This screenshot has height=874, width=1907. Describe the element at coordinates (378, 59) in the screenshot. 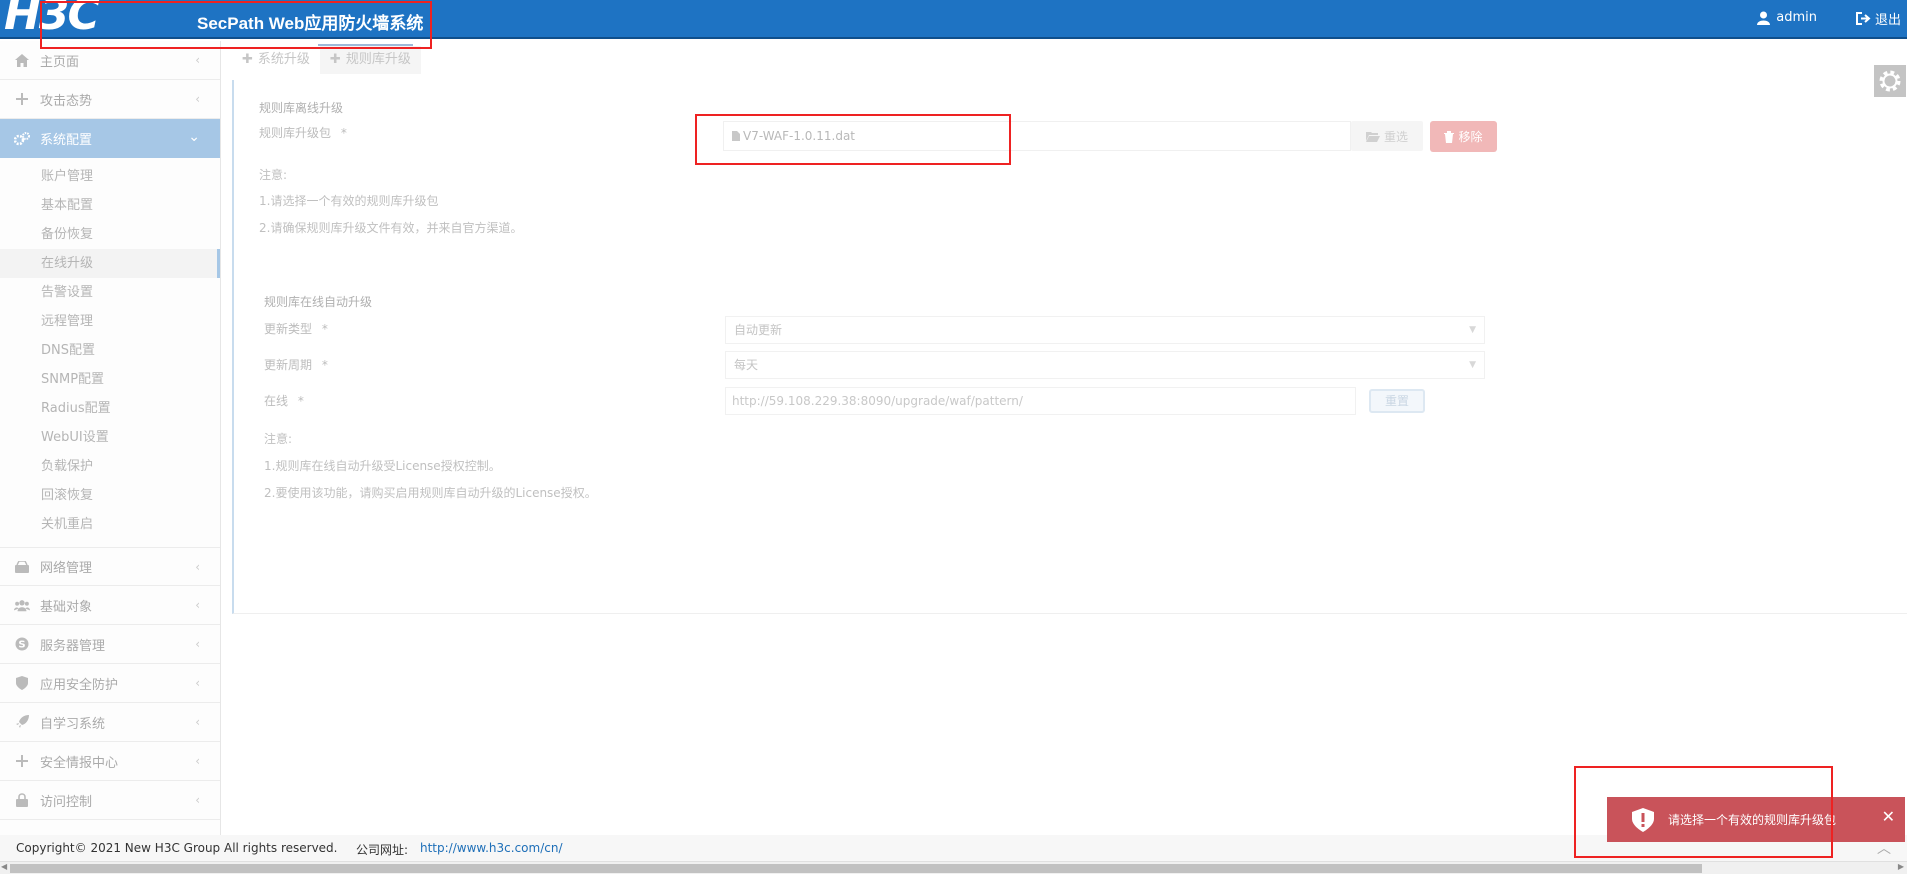

I see `tab-label: 规则库升级` at that location.